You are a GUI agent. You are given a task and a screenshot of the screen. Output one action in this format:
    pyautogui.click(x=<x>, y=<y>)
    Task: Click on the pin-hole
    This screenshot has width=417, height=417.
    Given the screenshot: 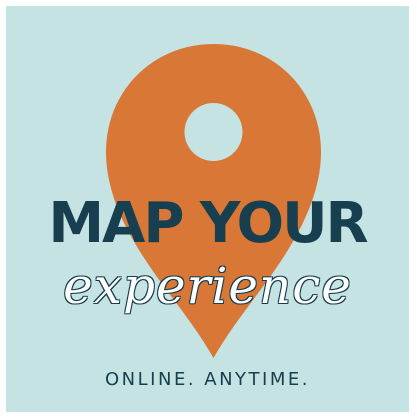 What is the action you would take?
    pyautogui.click(x=213, y=132)
    